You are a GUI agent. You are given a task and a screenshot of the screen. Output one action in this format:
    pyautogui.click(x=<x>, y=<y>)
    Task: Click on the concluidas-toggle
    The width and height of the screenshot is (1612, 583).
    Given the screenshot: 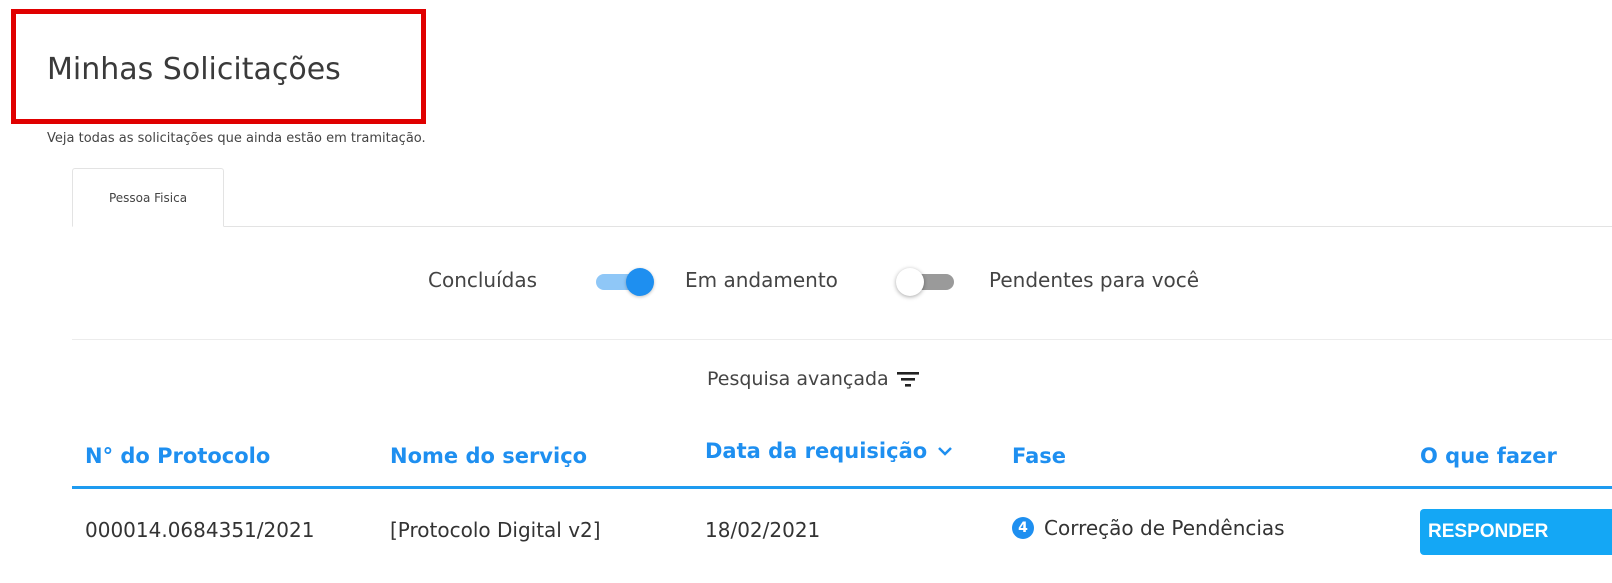 What is the action you would take?
    pyautogui.click(x=623, y=282)
    